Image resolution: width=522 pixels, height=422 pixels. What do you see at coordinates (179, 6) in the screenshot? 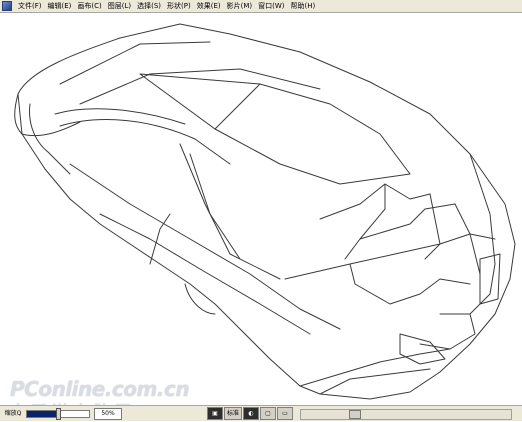
I see `menu-shape: 形状(P)` at bounding box center [179, 6].